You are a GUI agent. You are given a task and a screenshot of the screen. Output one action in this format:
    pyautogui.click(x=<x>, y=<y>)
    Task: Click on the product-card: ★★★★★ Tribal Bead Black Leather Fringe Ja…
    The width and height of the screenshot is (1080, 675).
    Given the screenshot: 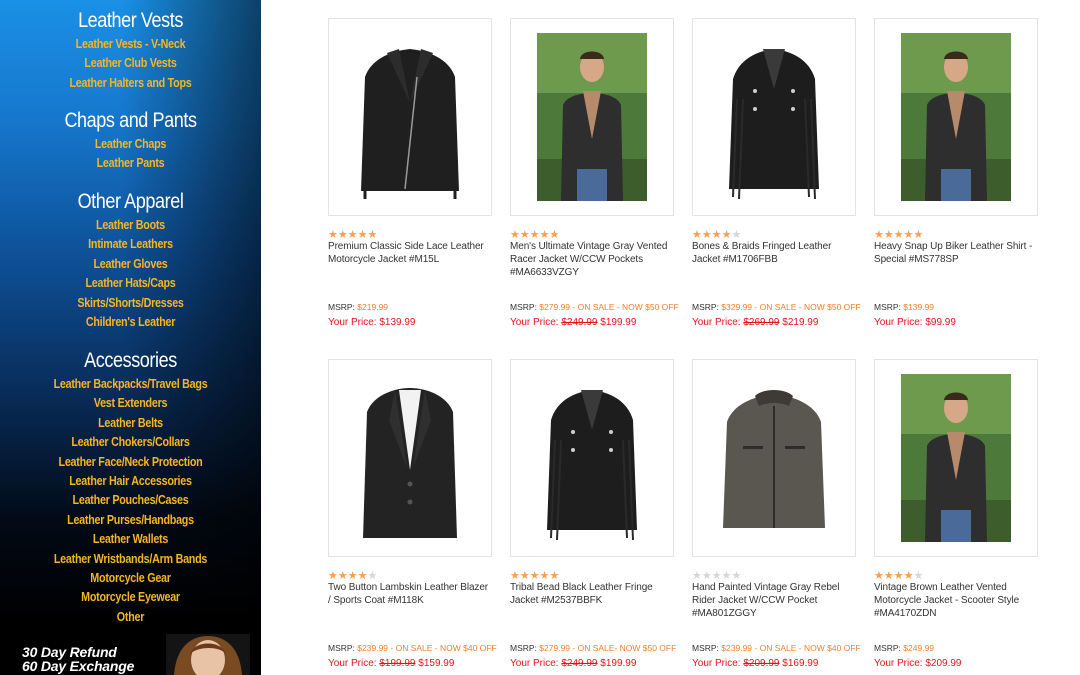 What is the action you would take?
    pyautogui.click(x=593, y=517)
    